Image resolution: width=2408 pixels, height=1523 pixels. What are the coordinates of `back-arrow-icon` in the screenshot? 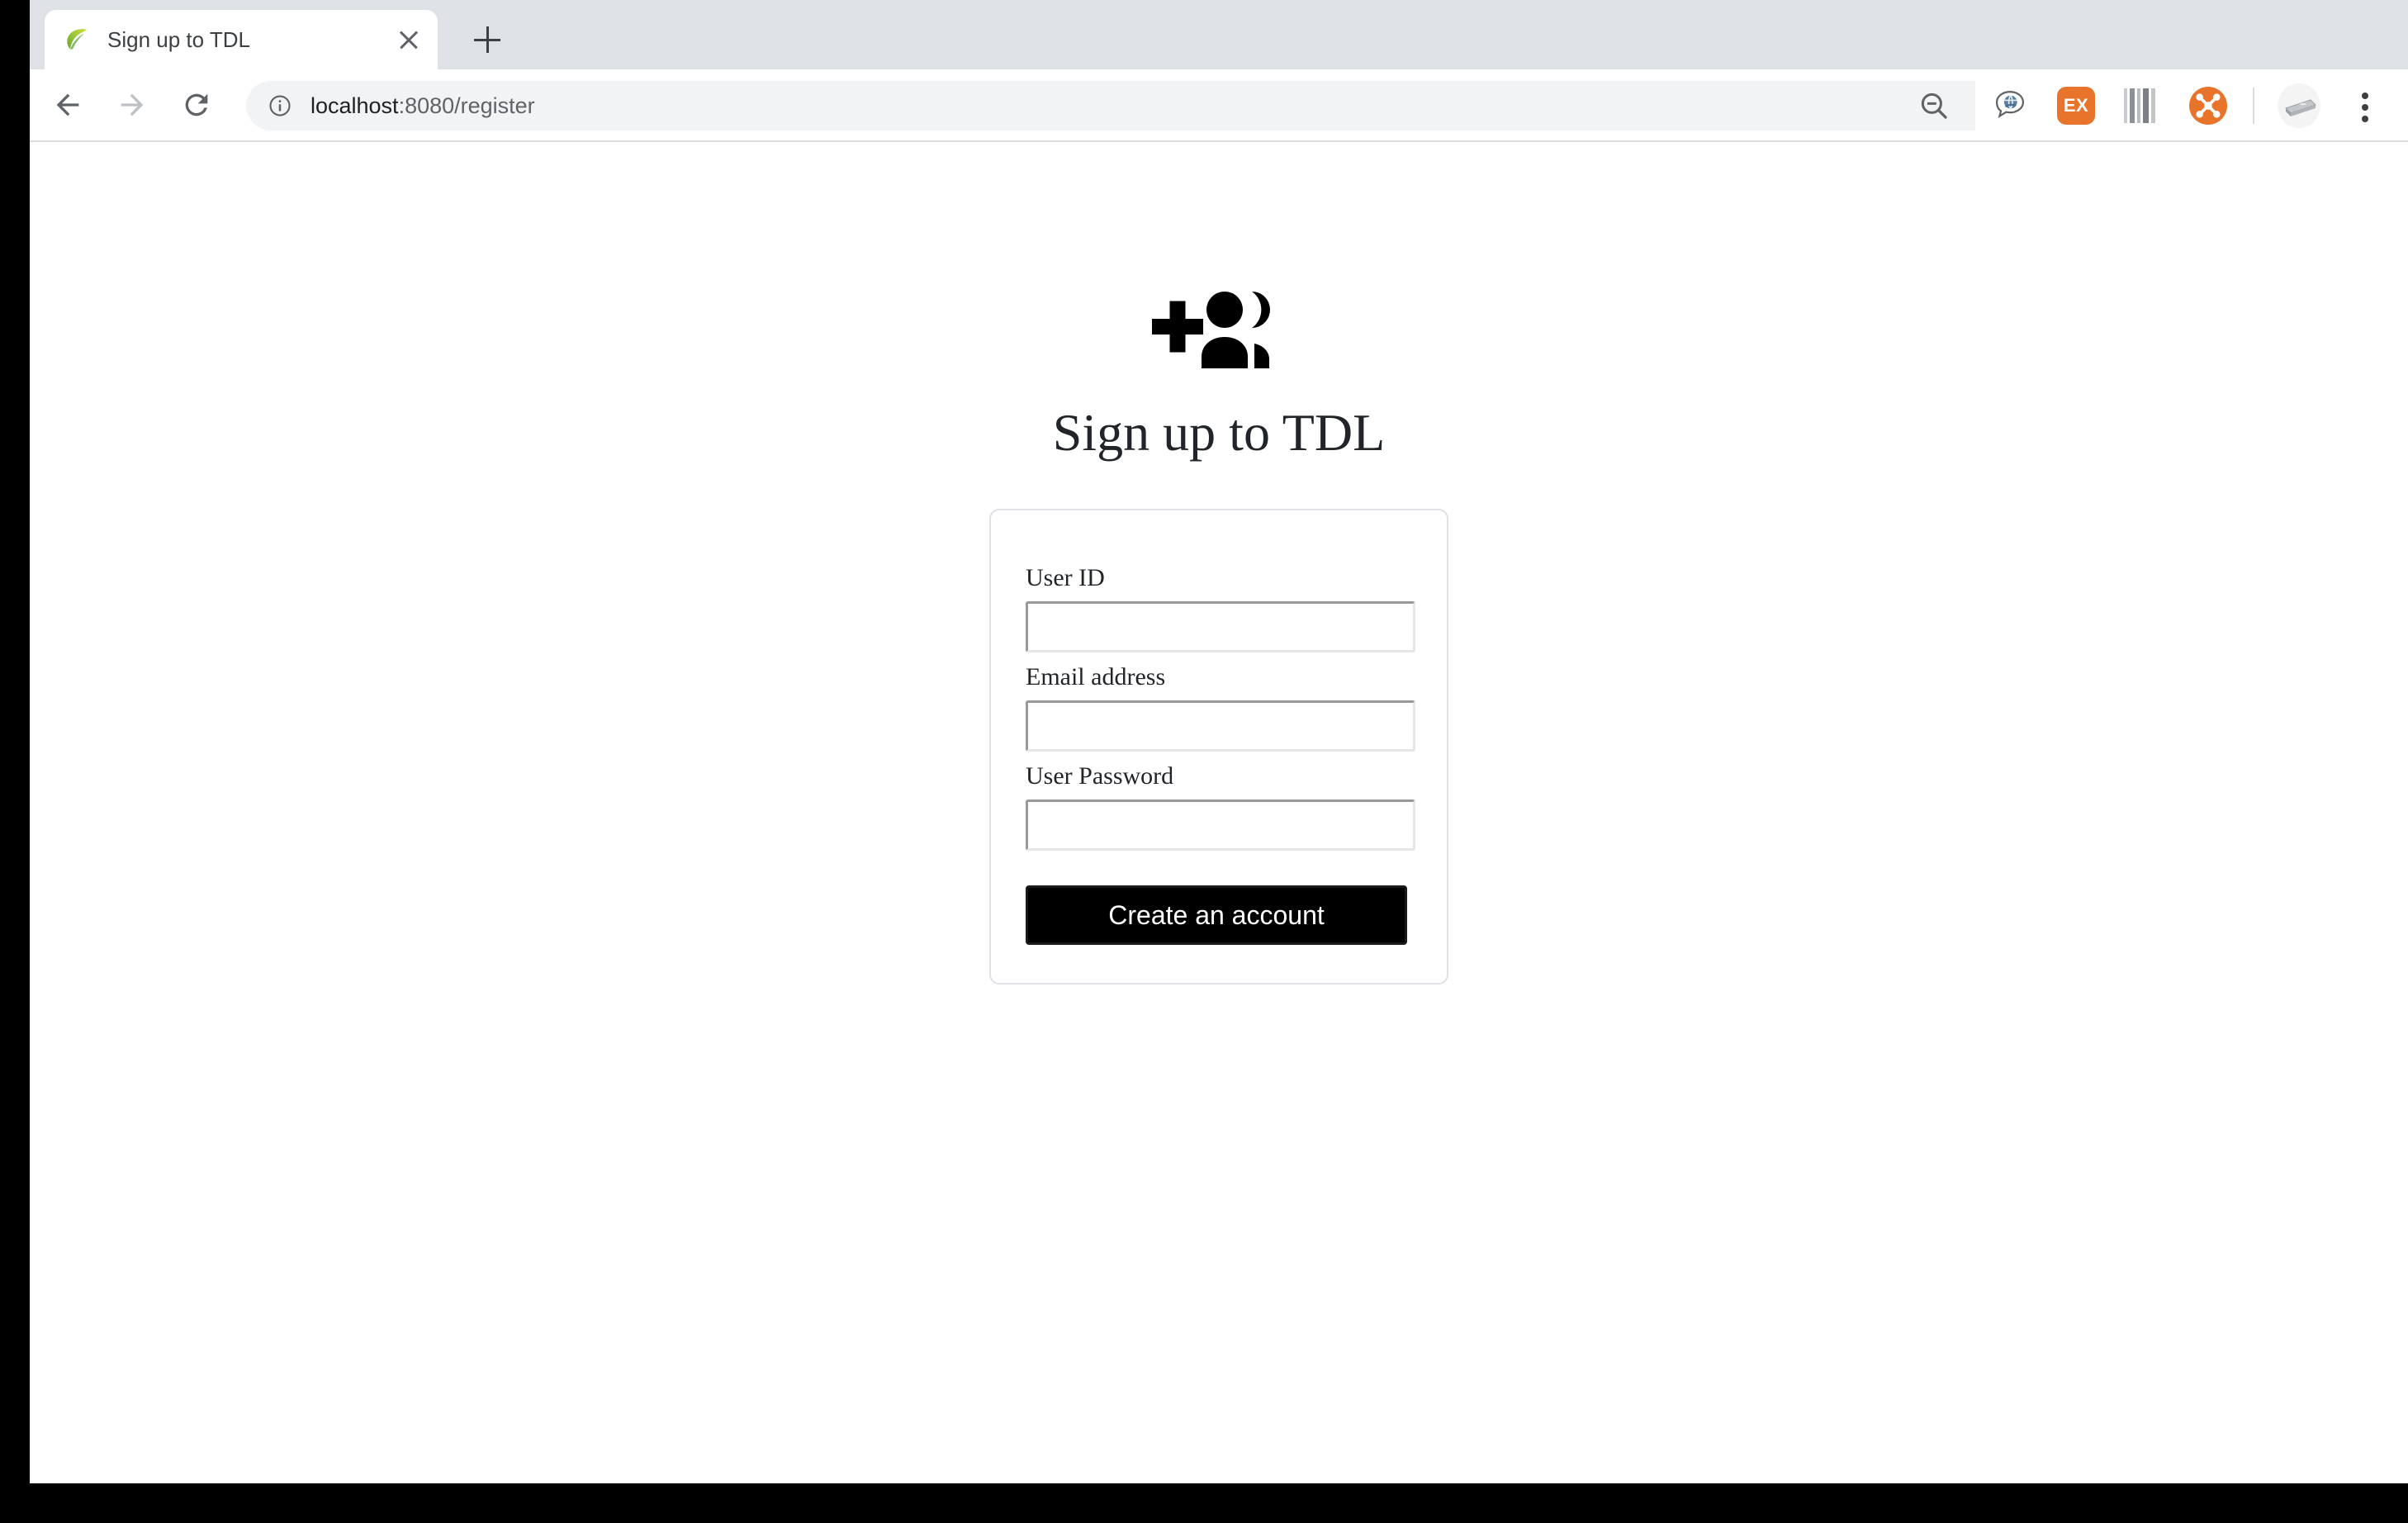 It's located at (67, 104).